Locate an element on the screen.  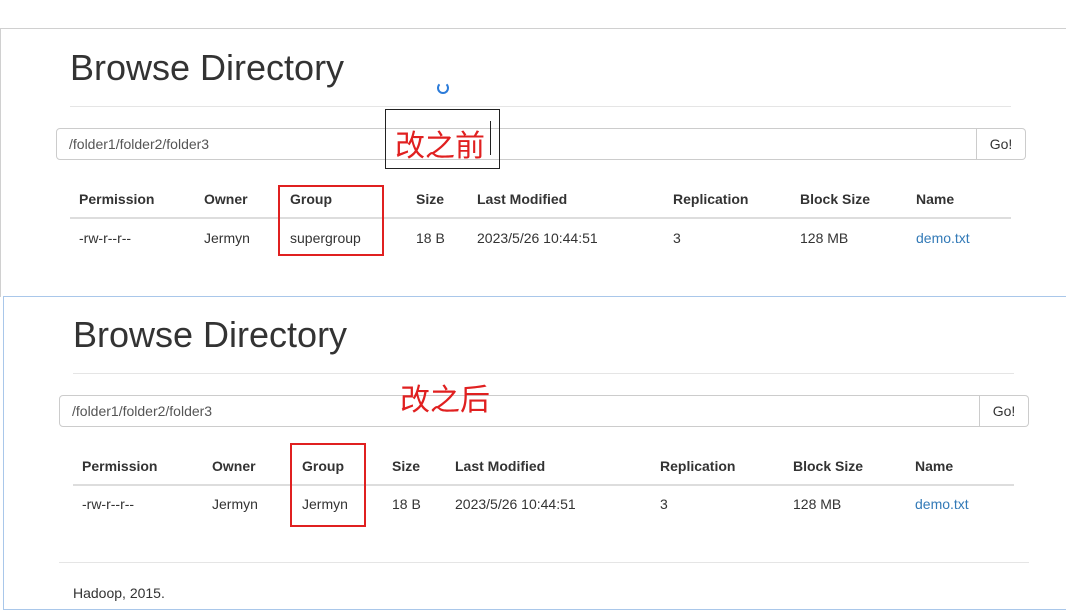
text-caret is located at coordinates (490, 138).